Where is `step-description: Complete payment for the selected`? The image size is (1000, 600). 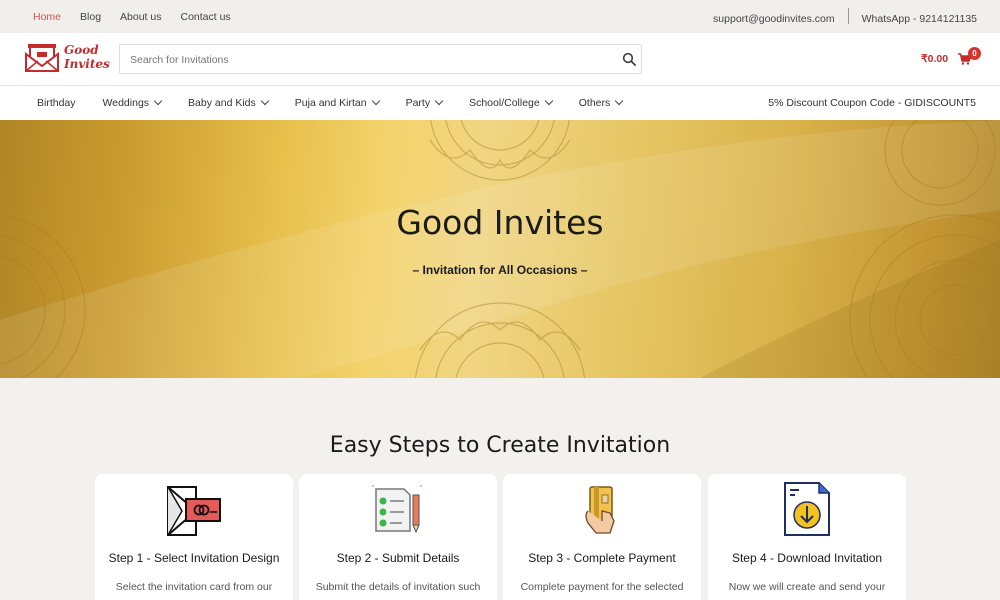 step-description: Complete payment for the selected is located at coordinates (602, 587).